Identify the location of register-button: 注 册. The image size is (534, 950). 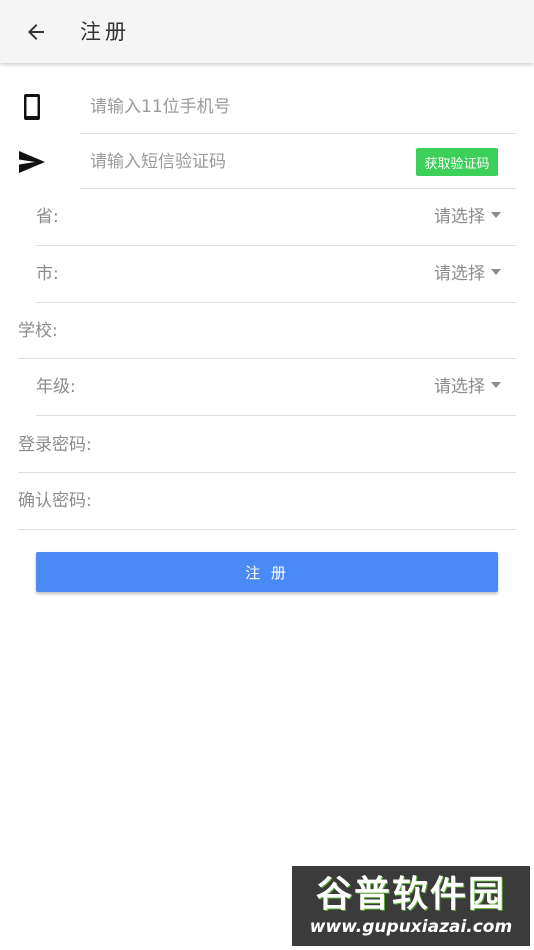
(267, 572).